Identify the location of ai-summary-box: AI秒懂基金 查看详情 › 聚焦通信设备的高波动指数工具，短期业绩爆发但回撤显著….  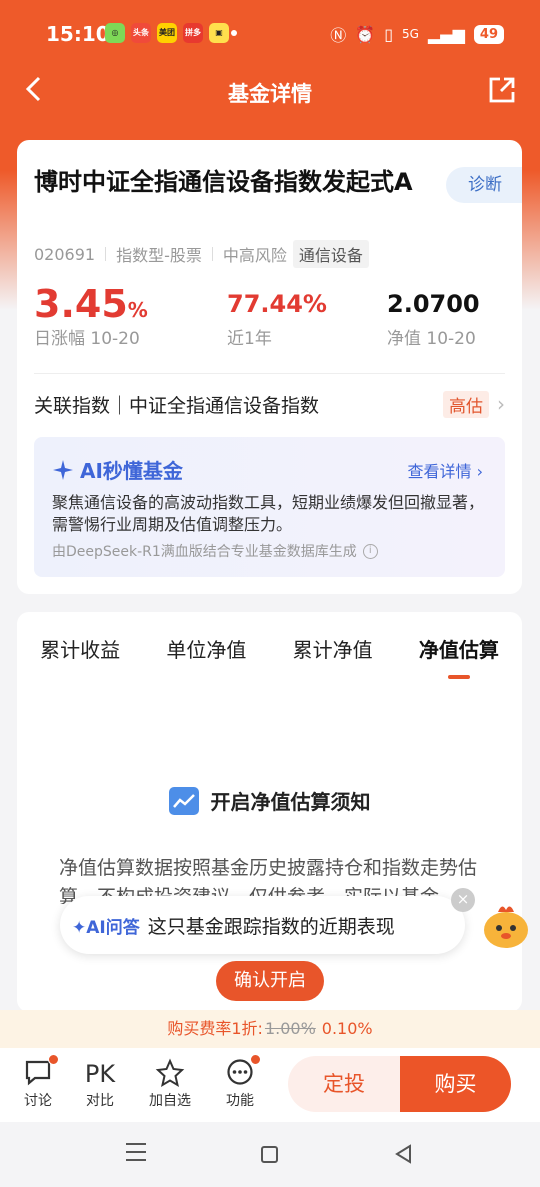
(269, 507).